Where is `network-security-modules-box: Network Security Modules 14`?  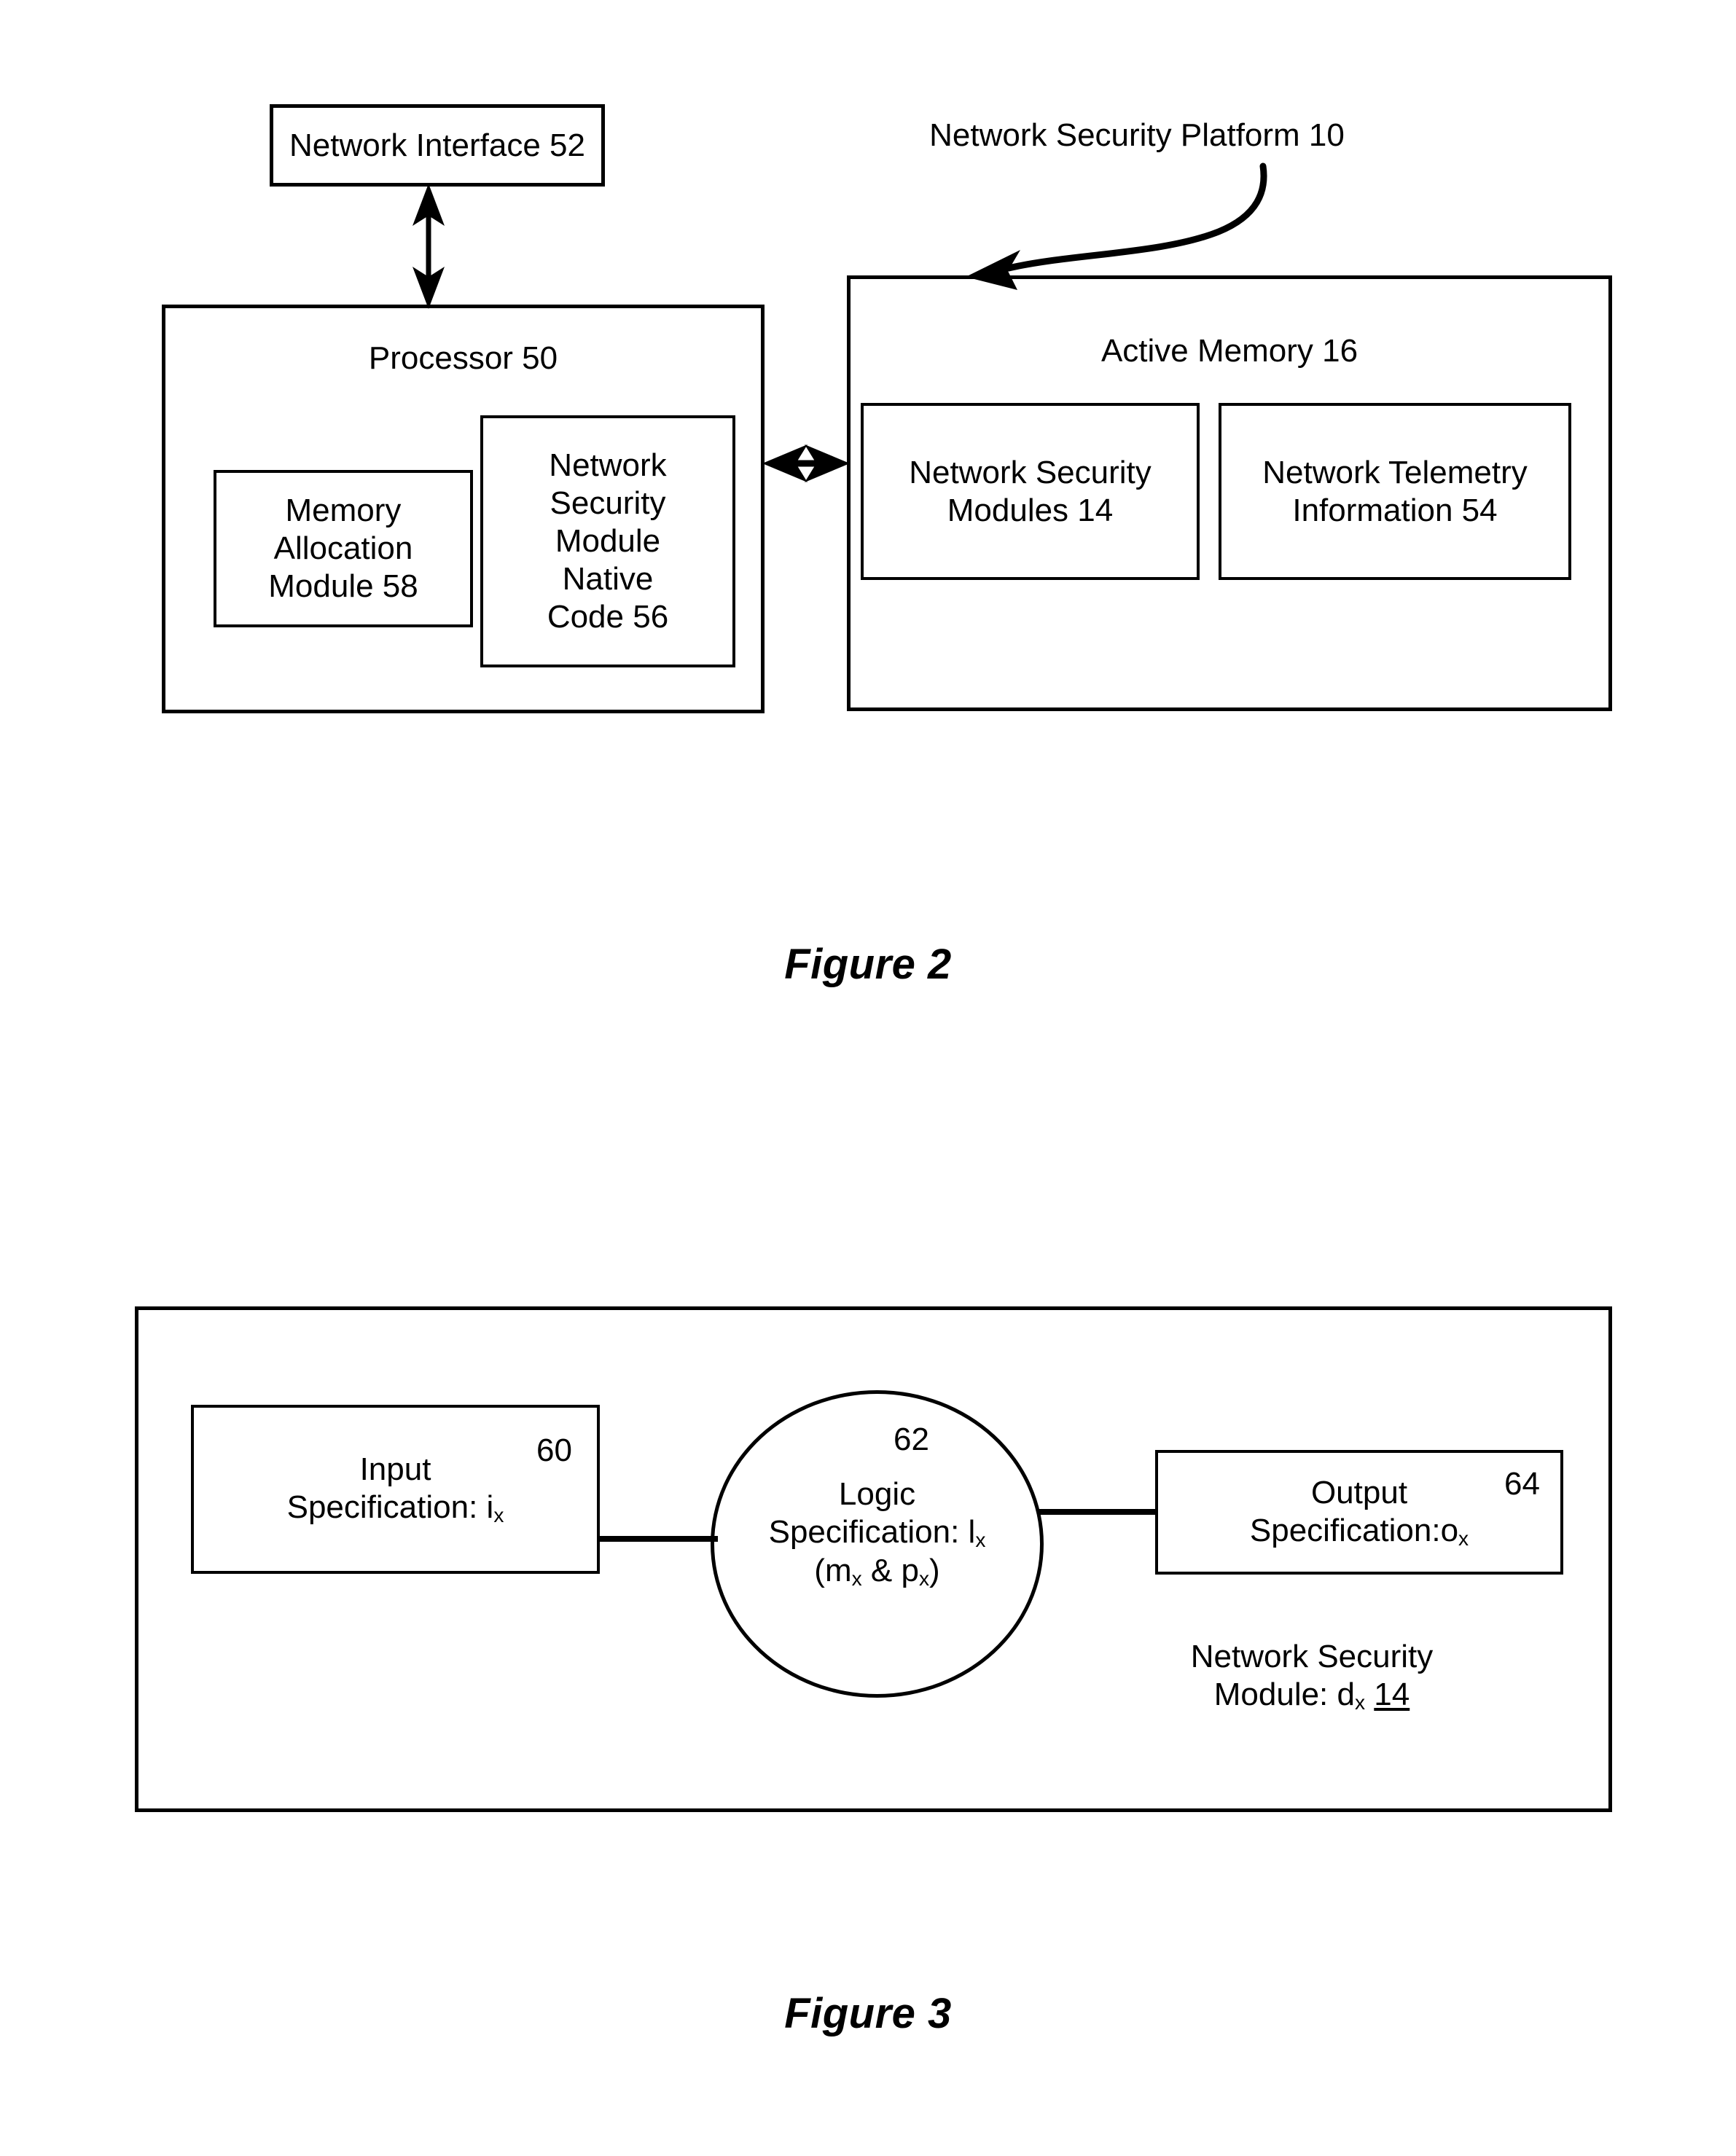
network-security-modules-box: Network Security Modules 14 is located at coordinates (1030, 491).